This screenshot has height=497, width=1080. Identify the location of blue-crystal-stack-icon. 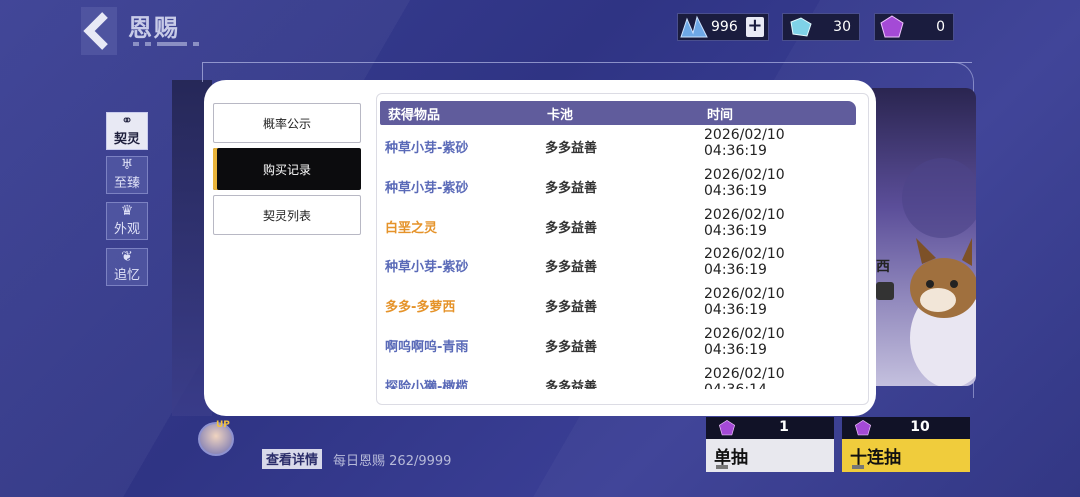
(693, 27).